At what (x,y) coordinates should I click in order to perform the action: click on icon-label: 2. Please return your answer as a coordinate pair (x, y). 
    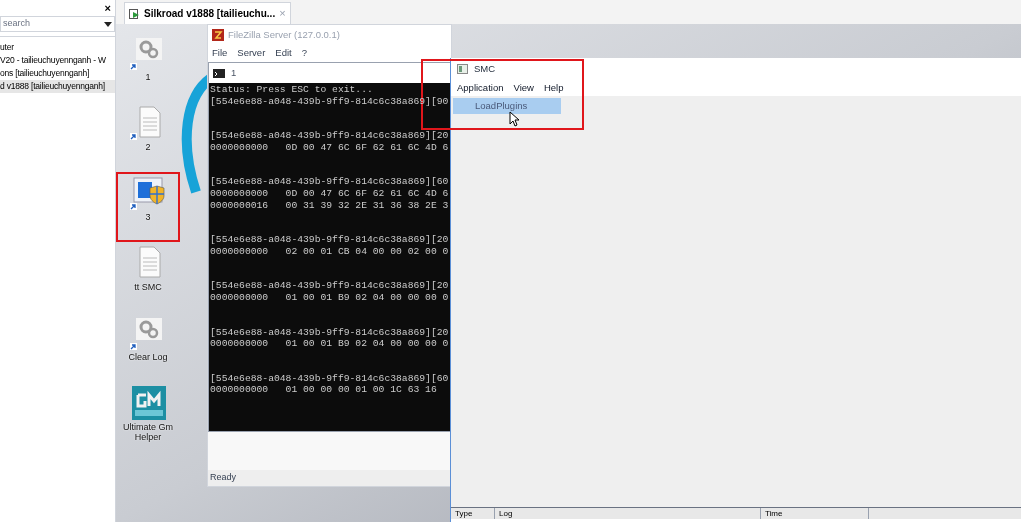
    Looking at the image, I should click on (148, 147).